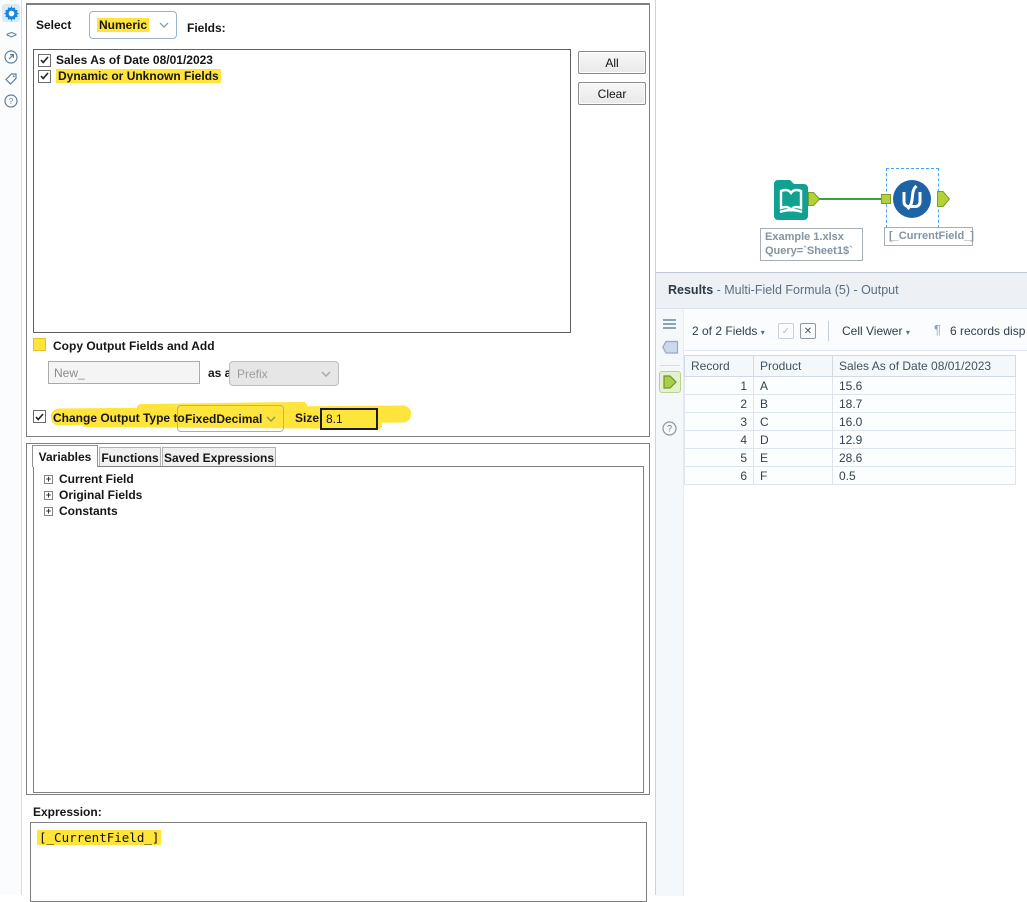  I want to click on cell-product: C, so click(793, 421).